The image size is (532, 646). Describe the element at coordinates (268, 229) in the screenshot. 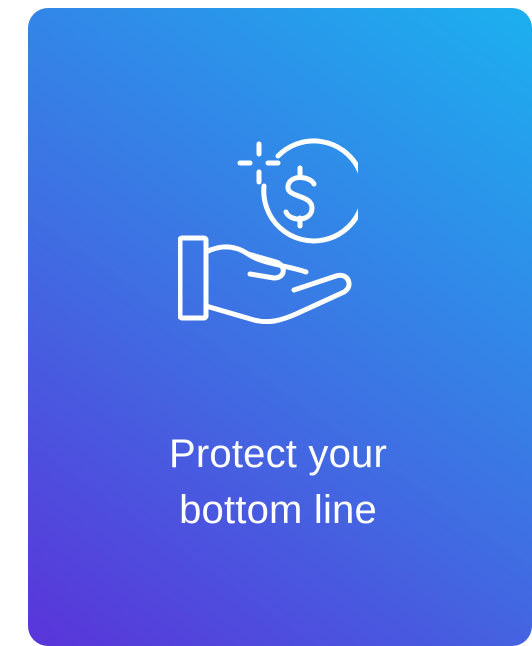

I see `hand-holding-dollar-icon` at that location.